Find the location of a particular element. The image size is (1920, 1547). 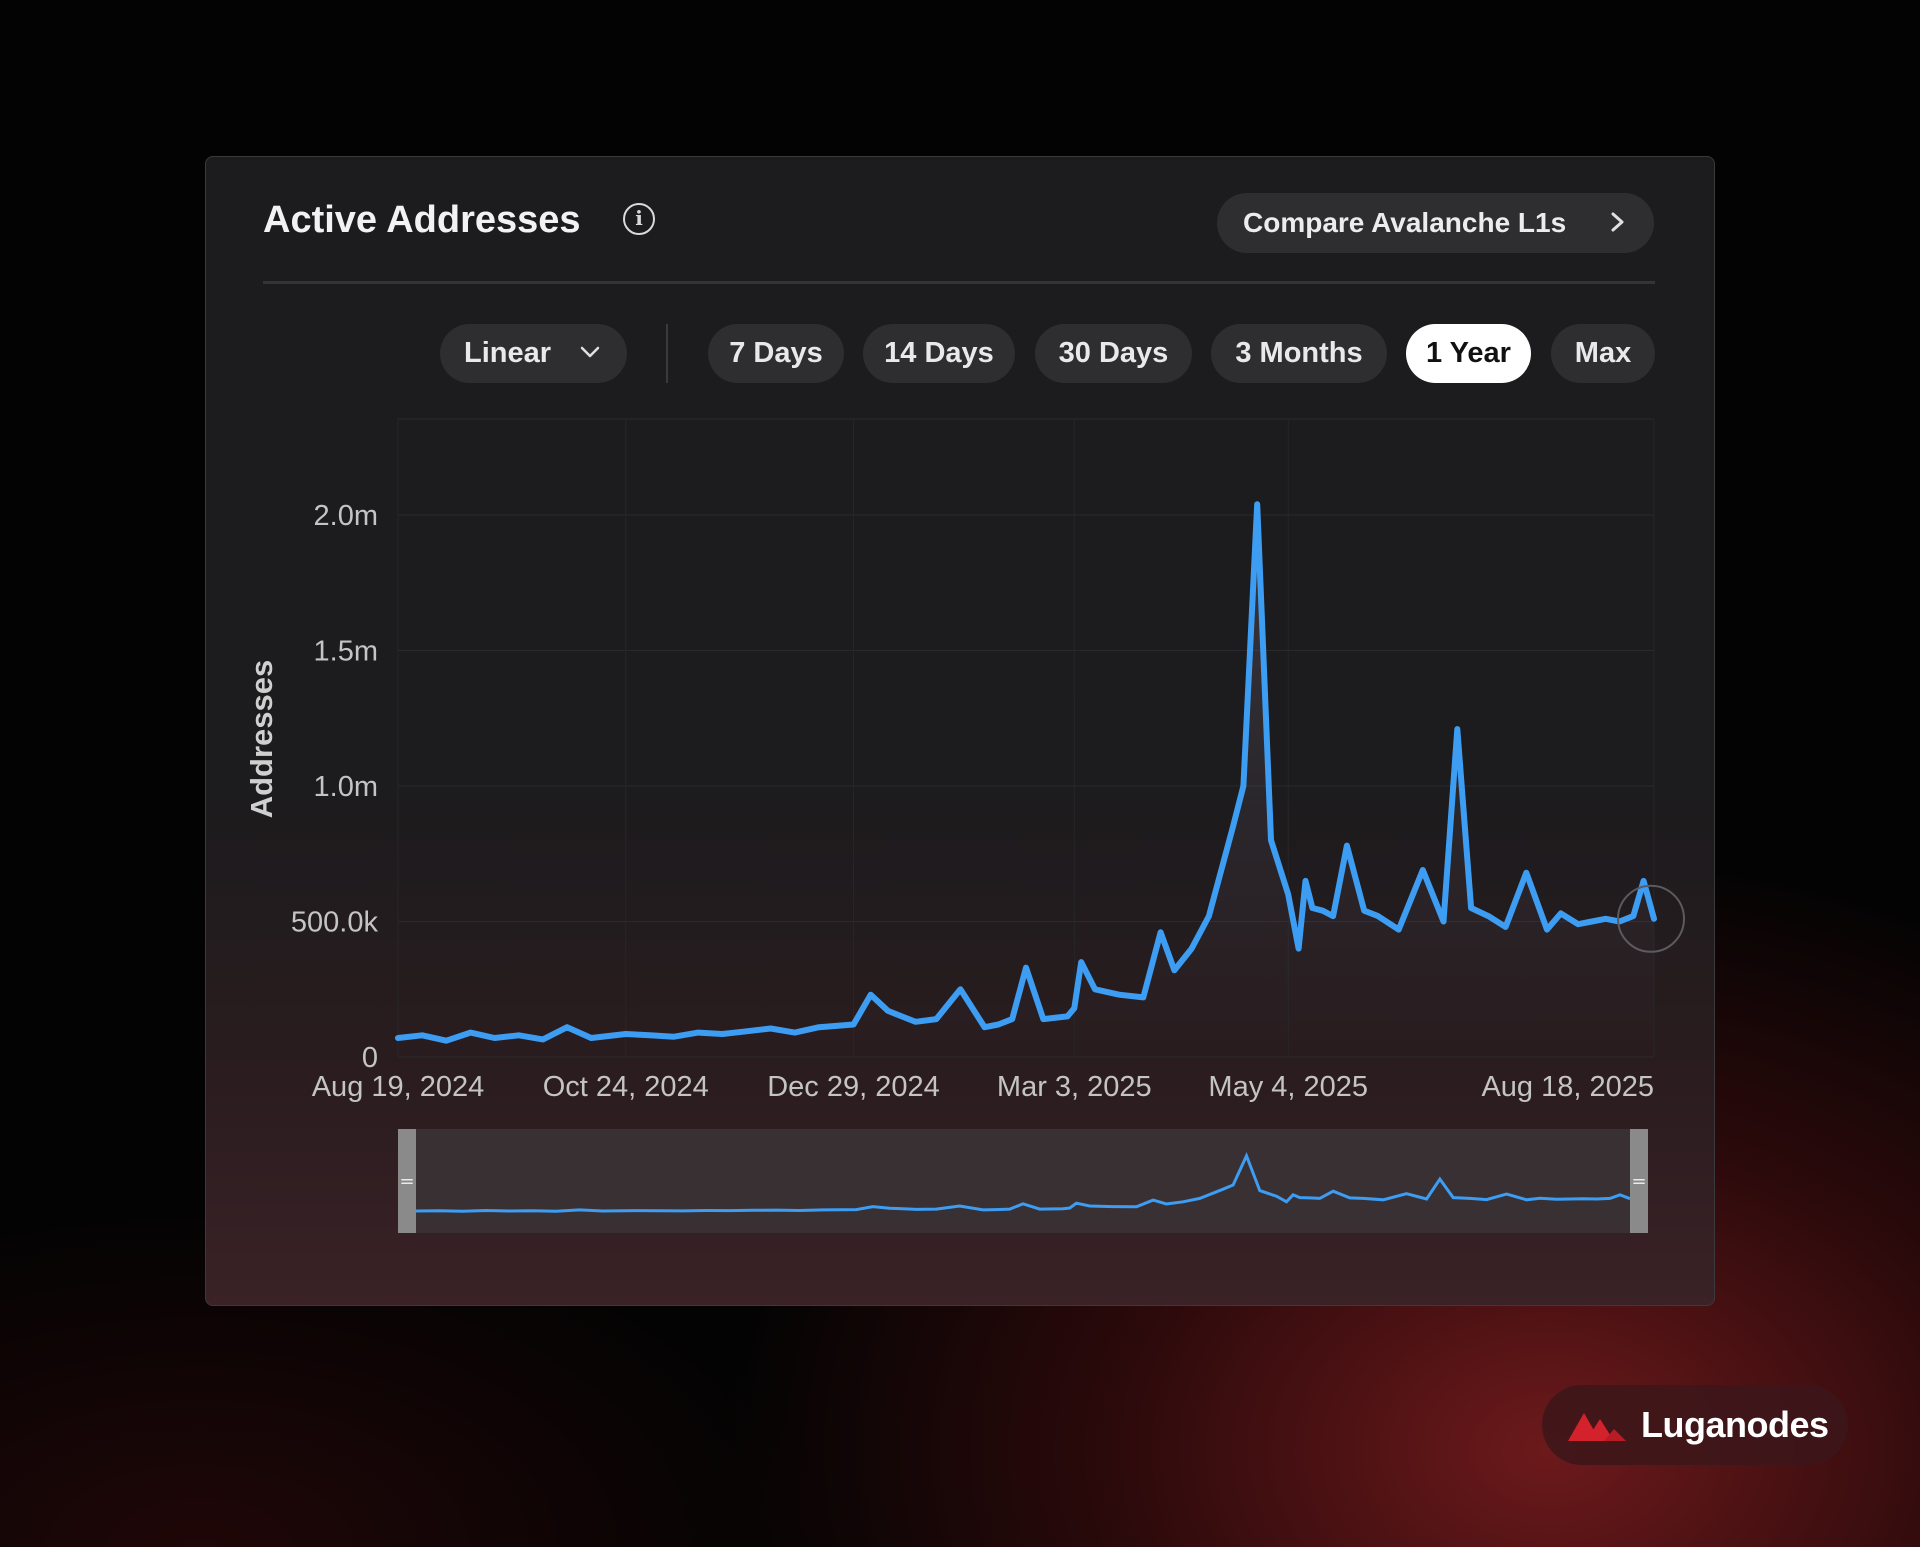

y-tick-label: 2.0m is located at coordinates (346, 516).